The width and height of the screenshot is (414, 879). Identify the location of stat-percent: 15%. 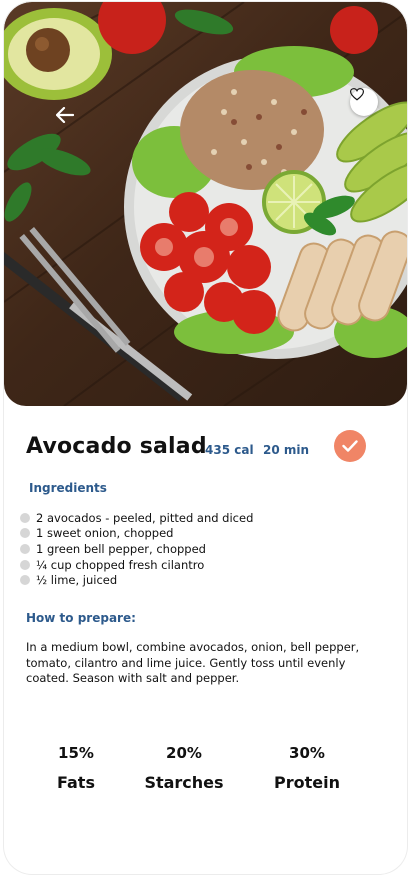
(76, 753).